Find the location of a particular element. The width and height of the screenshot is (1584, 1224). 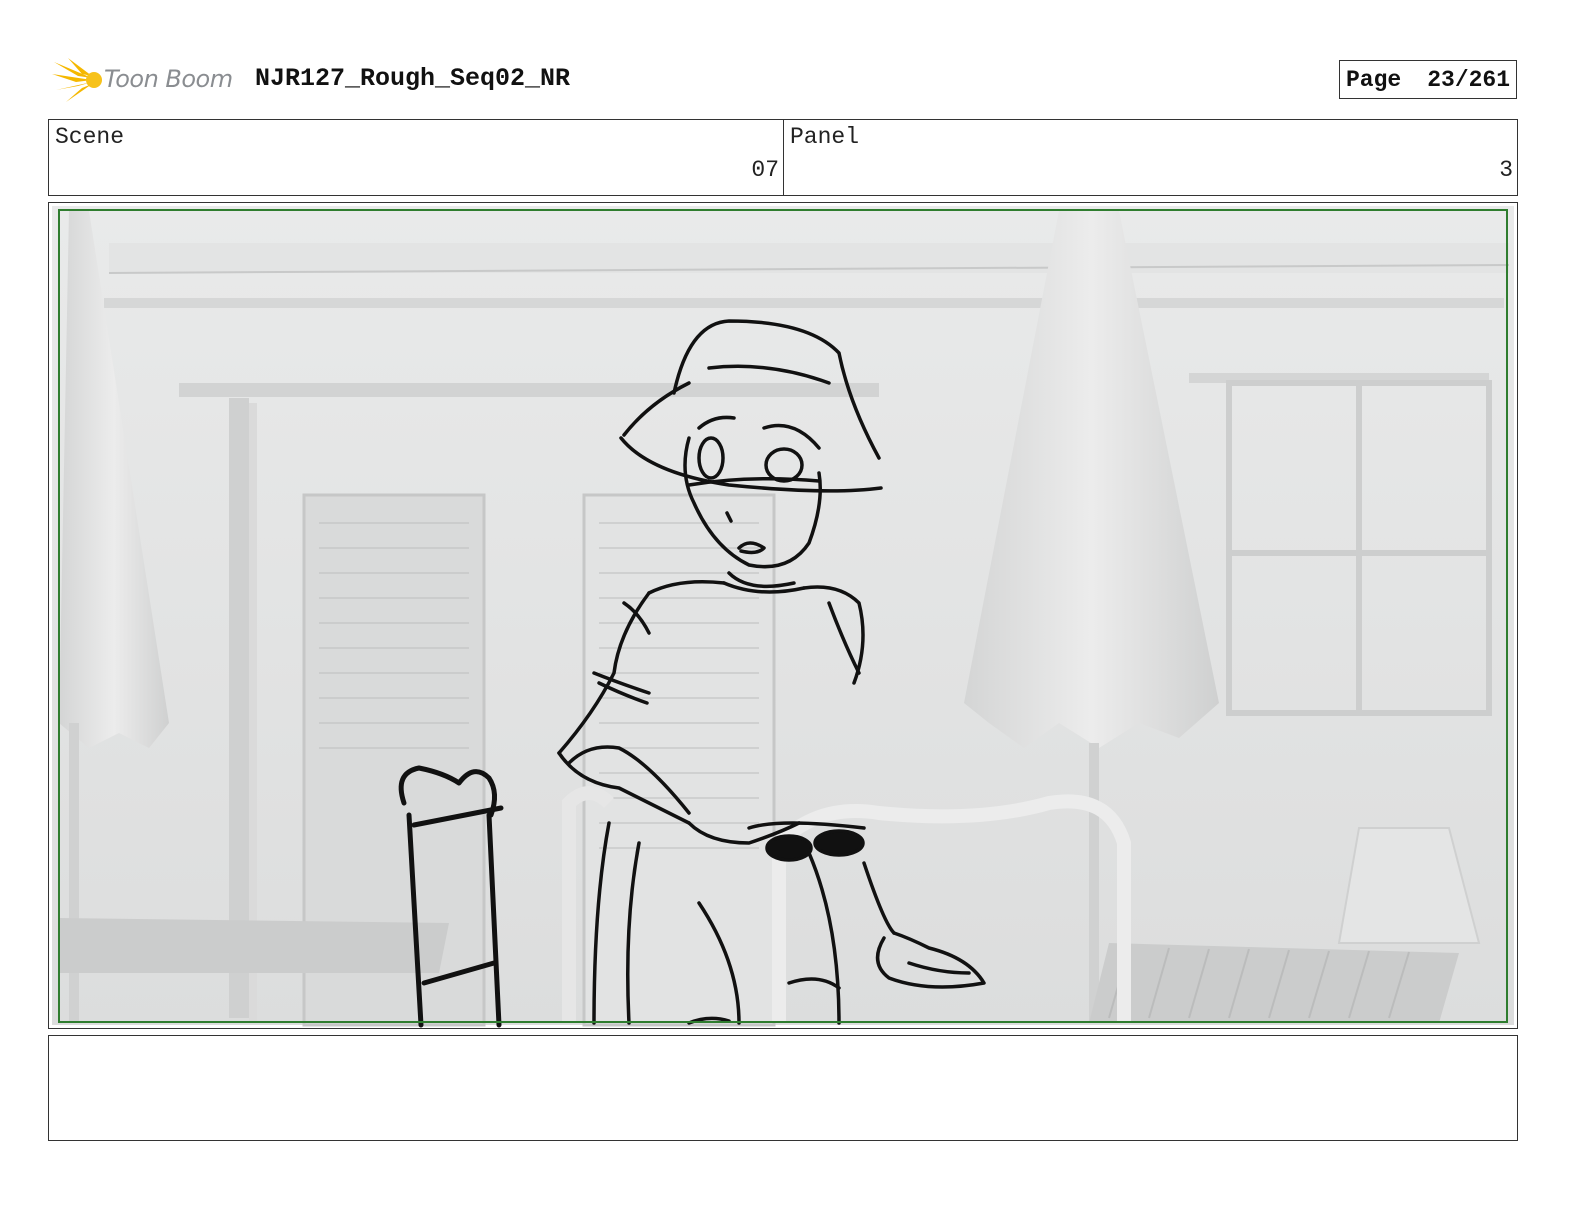

panel-notes-box is located at coordinates (783, 1088).